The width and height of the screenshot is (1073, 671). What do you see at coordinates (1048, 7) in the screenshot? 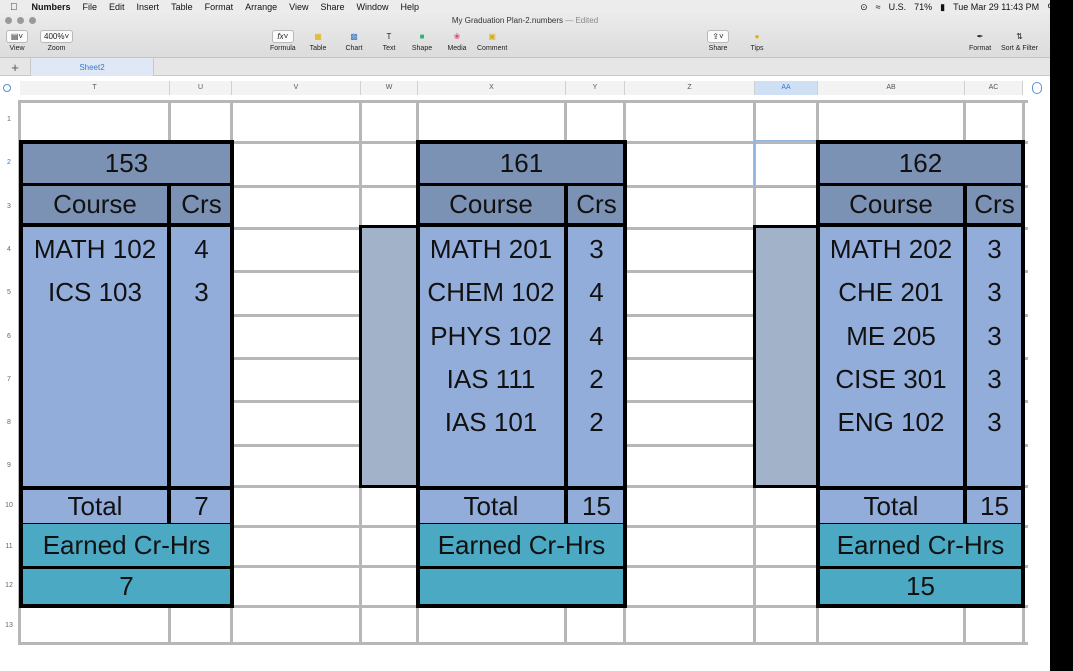
I see `spotlight-icon: ⚲` at bounding box center [1048, 7].